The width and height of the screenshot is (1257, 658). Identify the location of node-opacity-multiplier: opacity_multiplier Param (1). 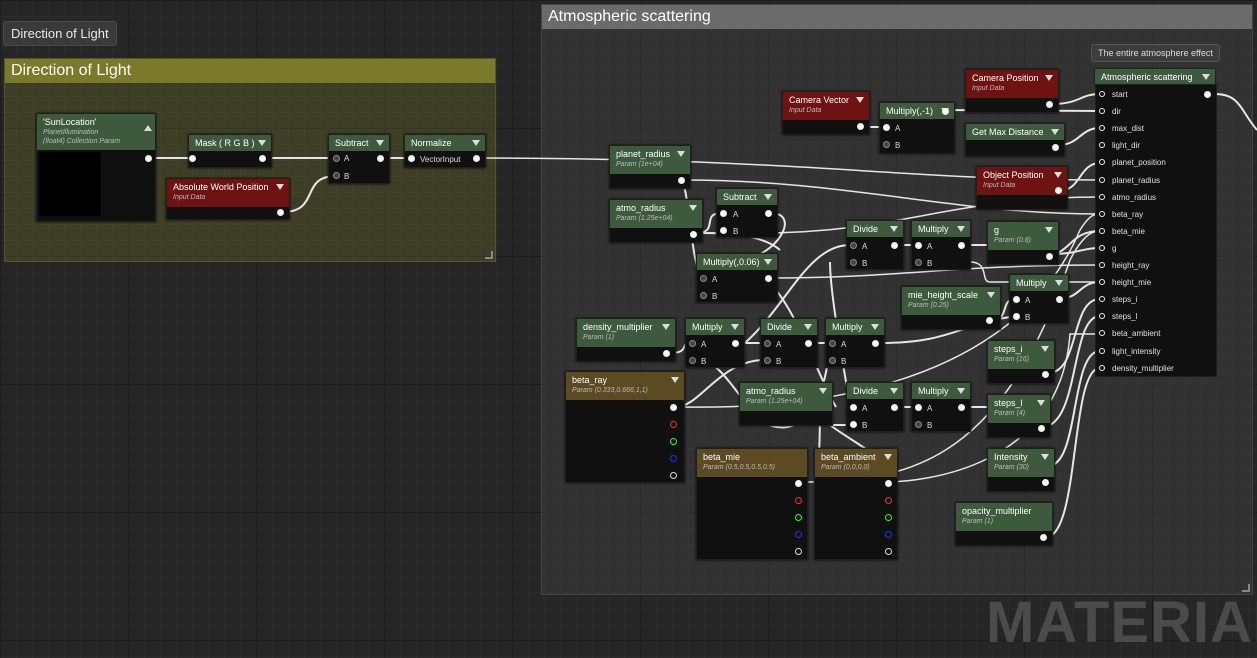
(1004, 524).